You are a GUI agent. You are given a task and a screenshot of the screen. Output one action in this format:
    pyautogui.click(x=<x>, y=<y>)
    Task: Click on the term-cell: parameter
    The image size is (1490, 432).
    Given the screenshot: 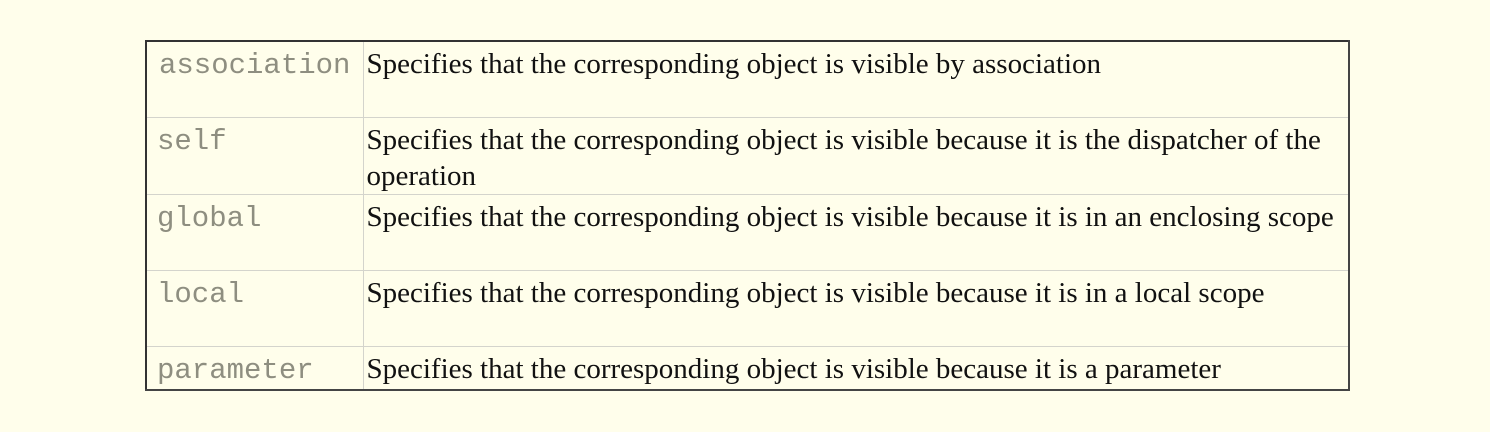 What is the action you would take?
    pyautogui.click(x=254, y=367)
    